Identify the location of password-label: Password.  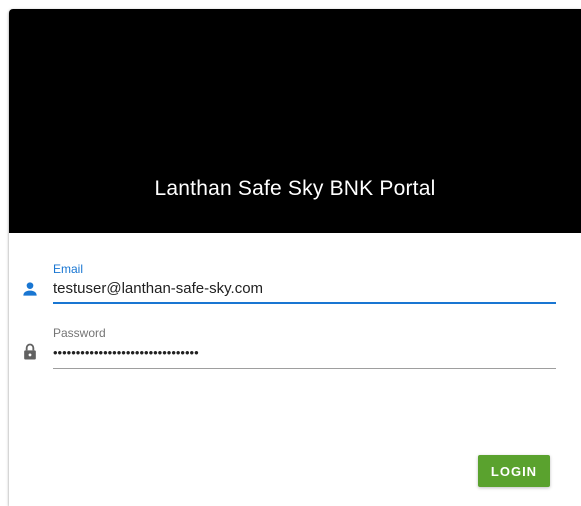
(79, 333).